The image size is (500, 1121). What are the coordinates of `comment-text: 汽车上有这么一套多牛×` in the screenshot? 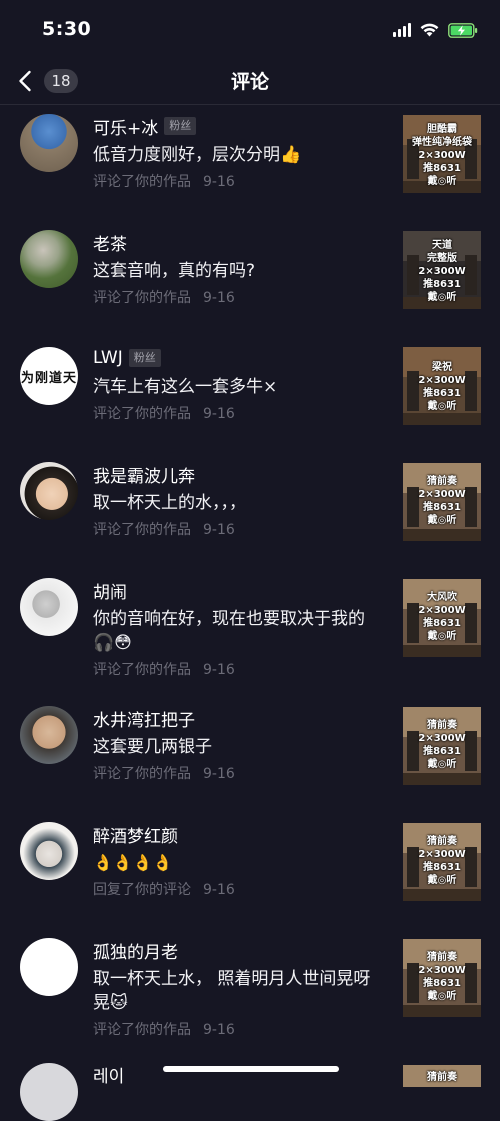 It's located at (185, 387).